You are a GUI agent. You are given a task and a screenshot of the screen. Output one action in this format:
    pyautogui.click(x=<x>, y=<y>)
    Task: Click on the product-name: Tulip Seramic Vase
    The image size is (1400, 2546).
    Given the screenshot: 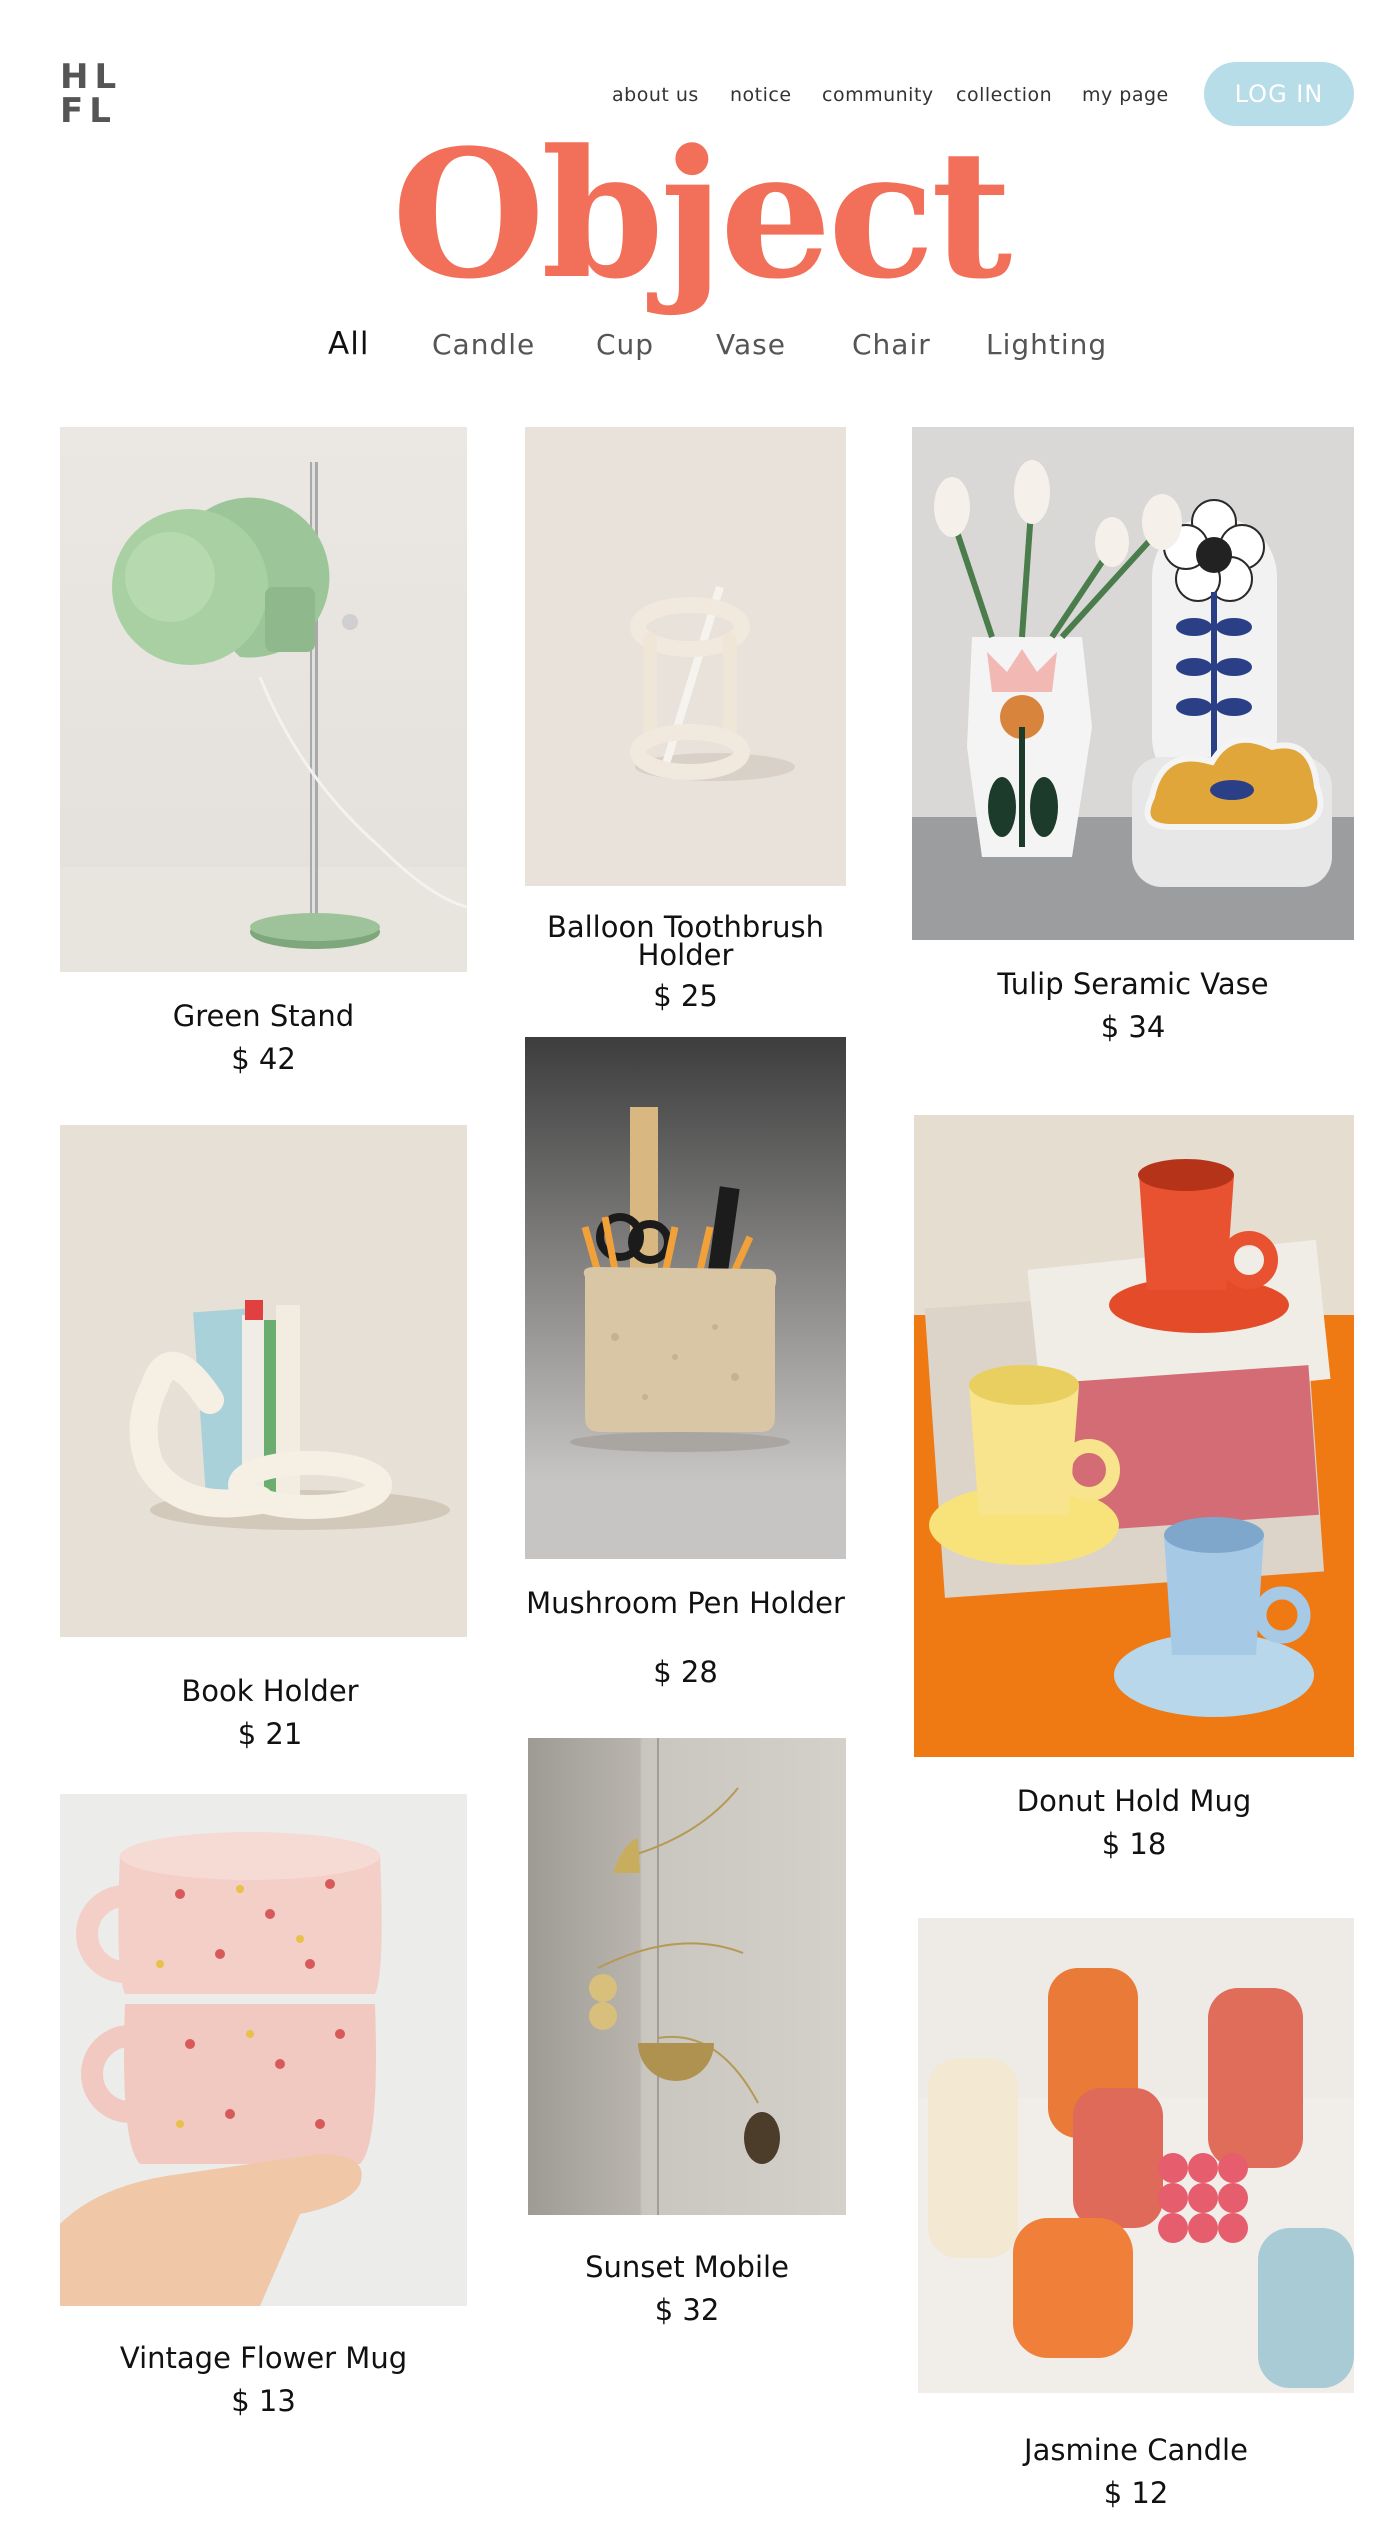 What is the action you would take?
    pyautogui.click(x=1133, y=984)
    